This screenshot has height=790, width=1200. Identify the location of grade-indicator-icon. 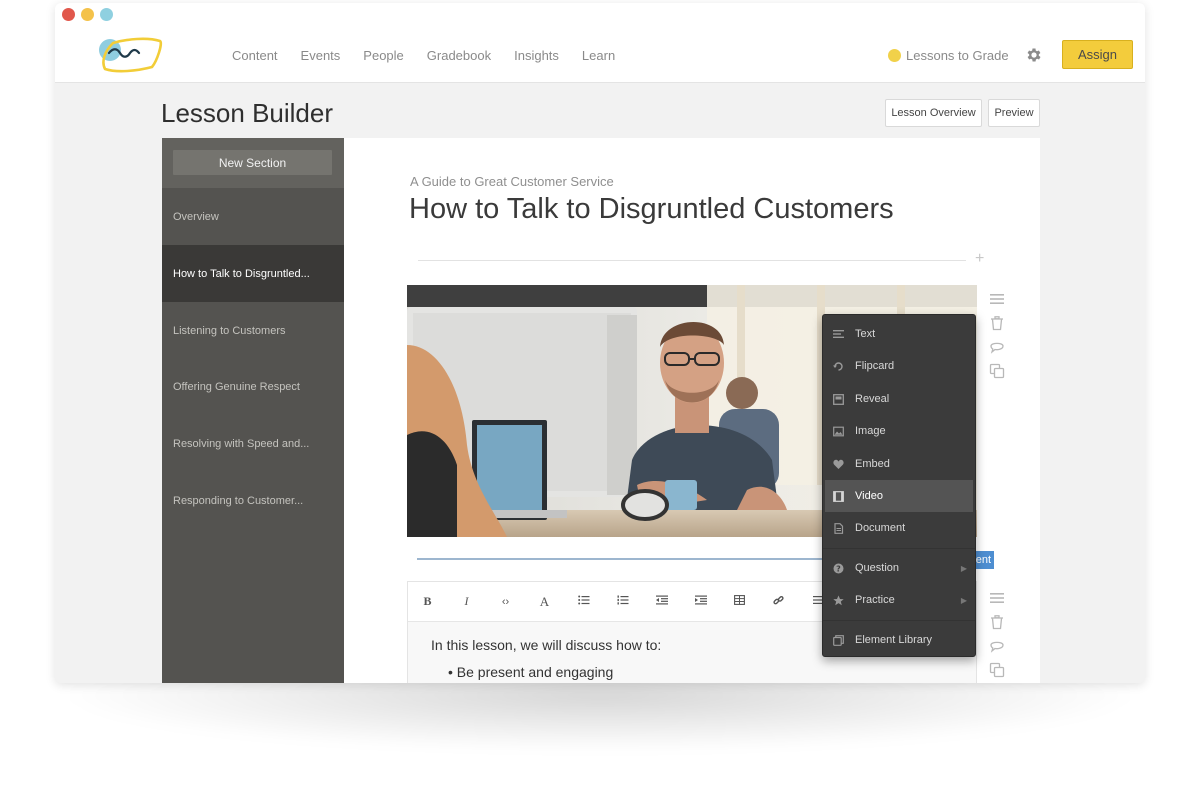
(894, 55).